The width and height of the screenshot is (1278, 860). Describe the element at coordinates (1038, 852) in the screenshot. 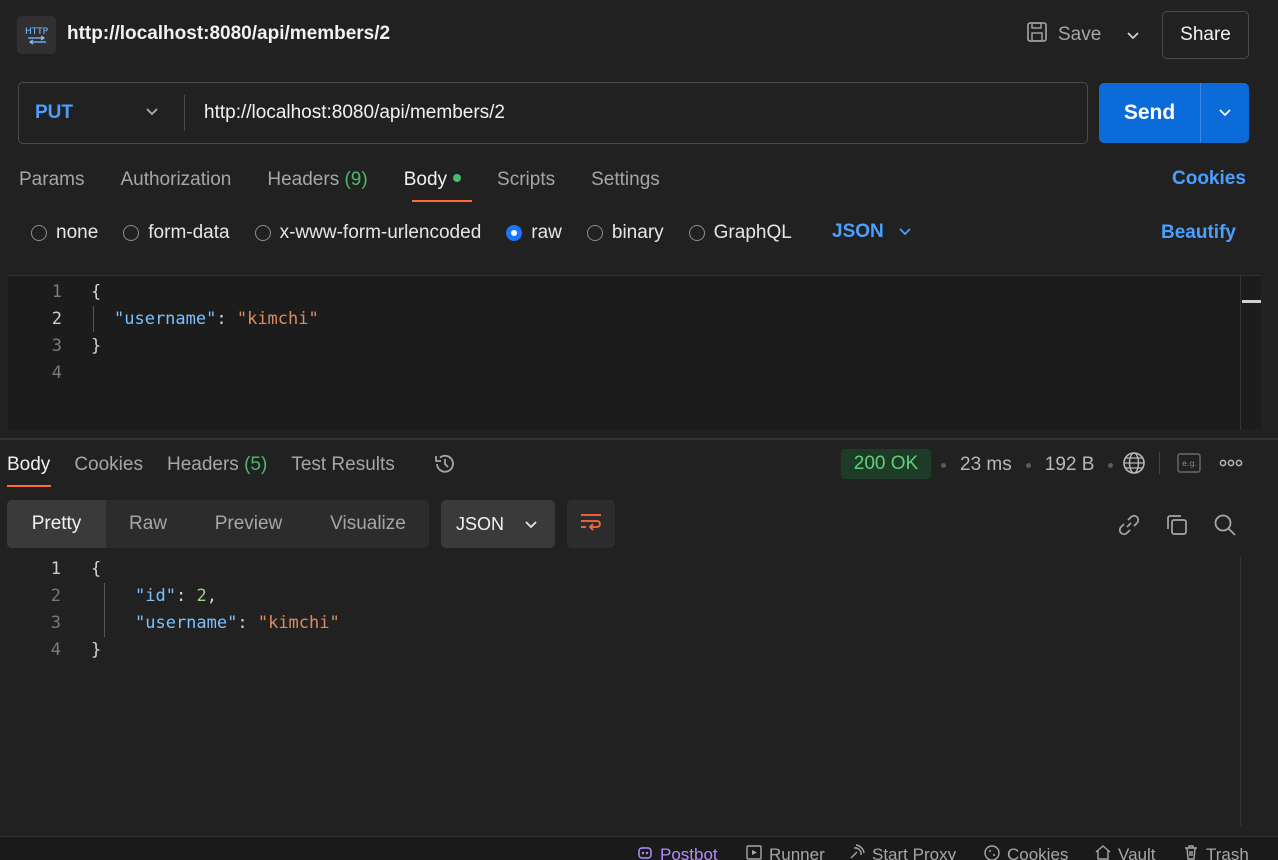

I see `cookies-label: Cookies` at that location.